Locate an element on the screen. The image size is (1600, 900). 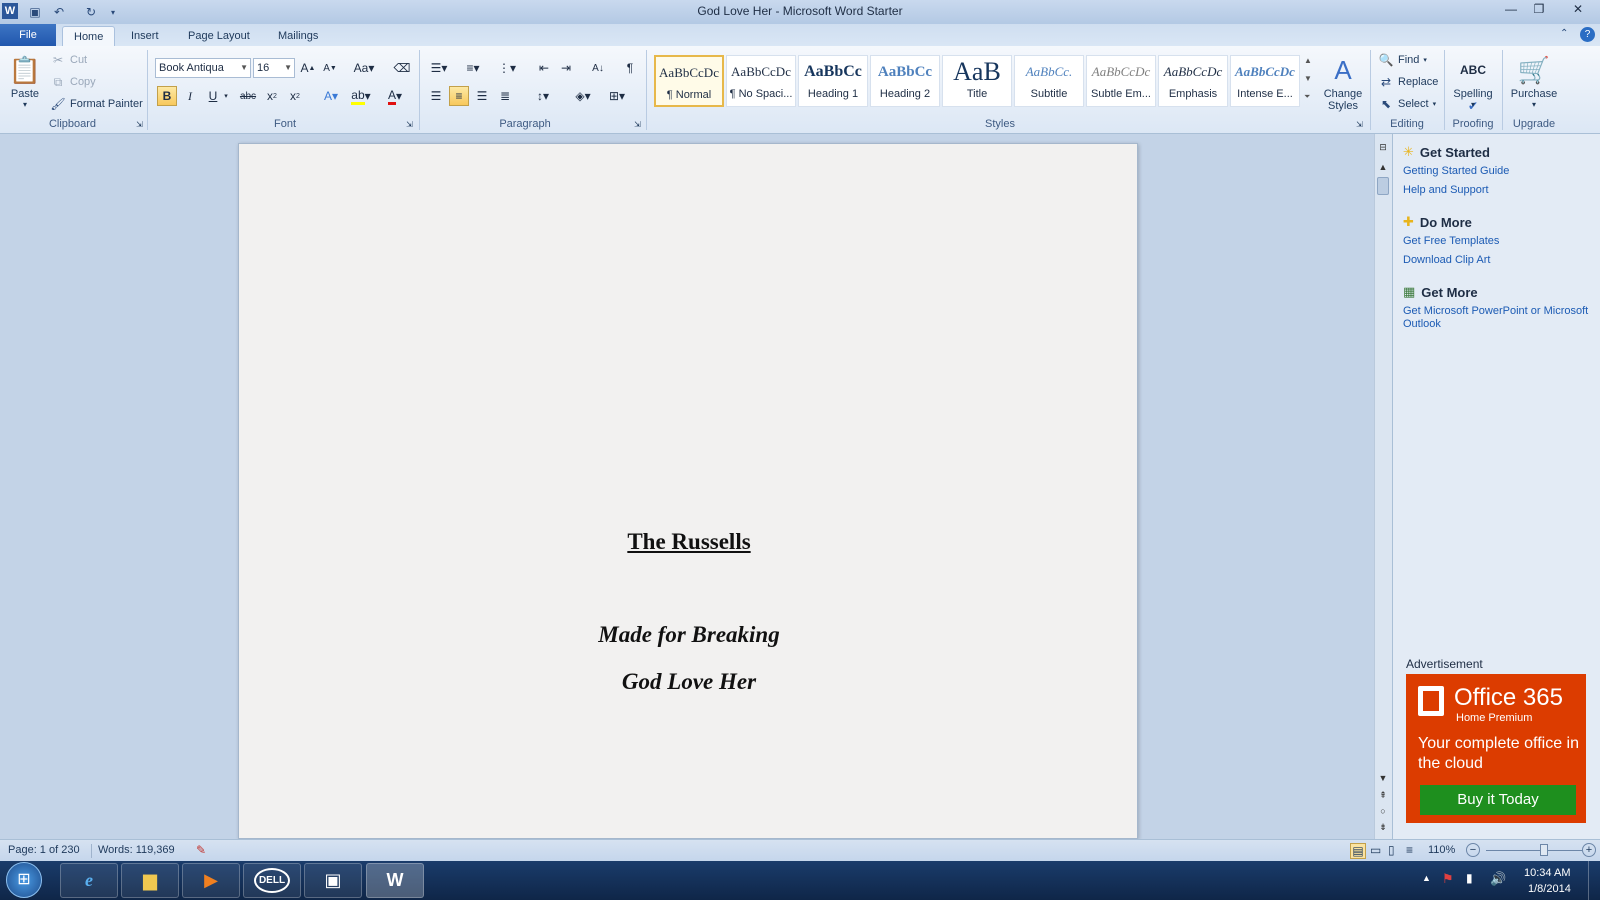
increase-indent-button: ⇥ is located at coordinates (566, 68).